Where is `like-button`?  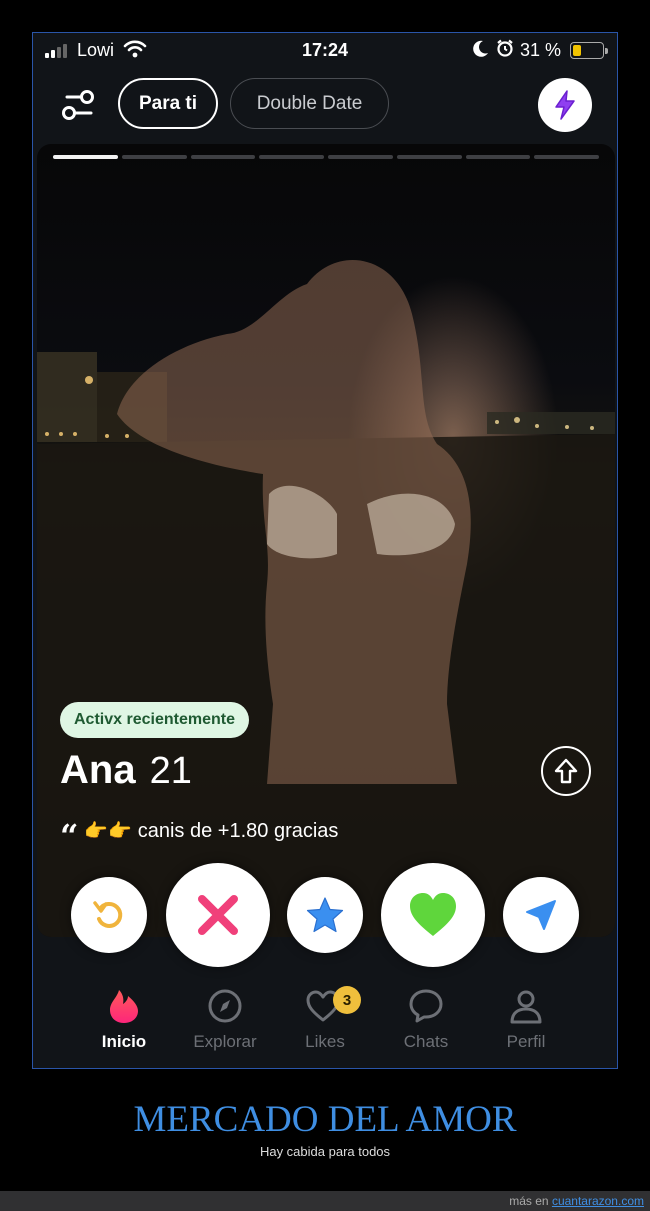
like-button is located at coordinates (433, 915).